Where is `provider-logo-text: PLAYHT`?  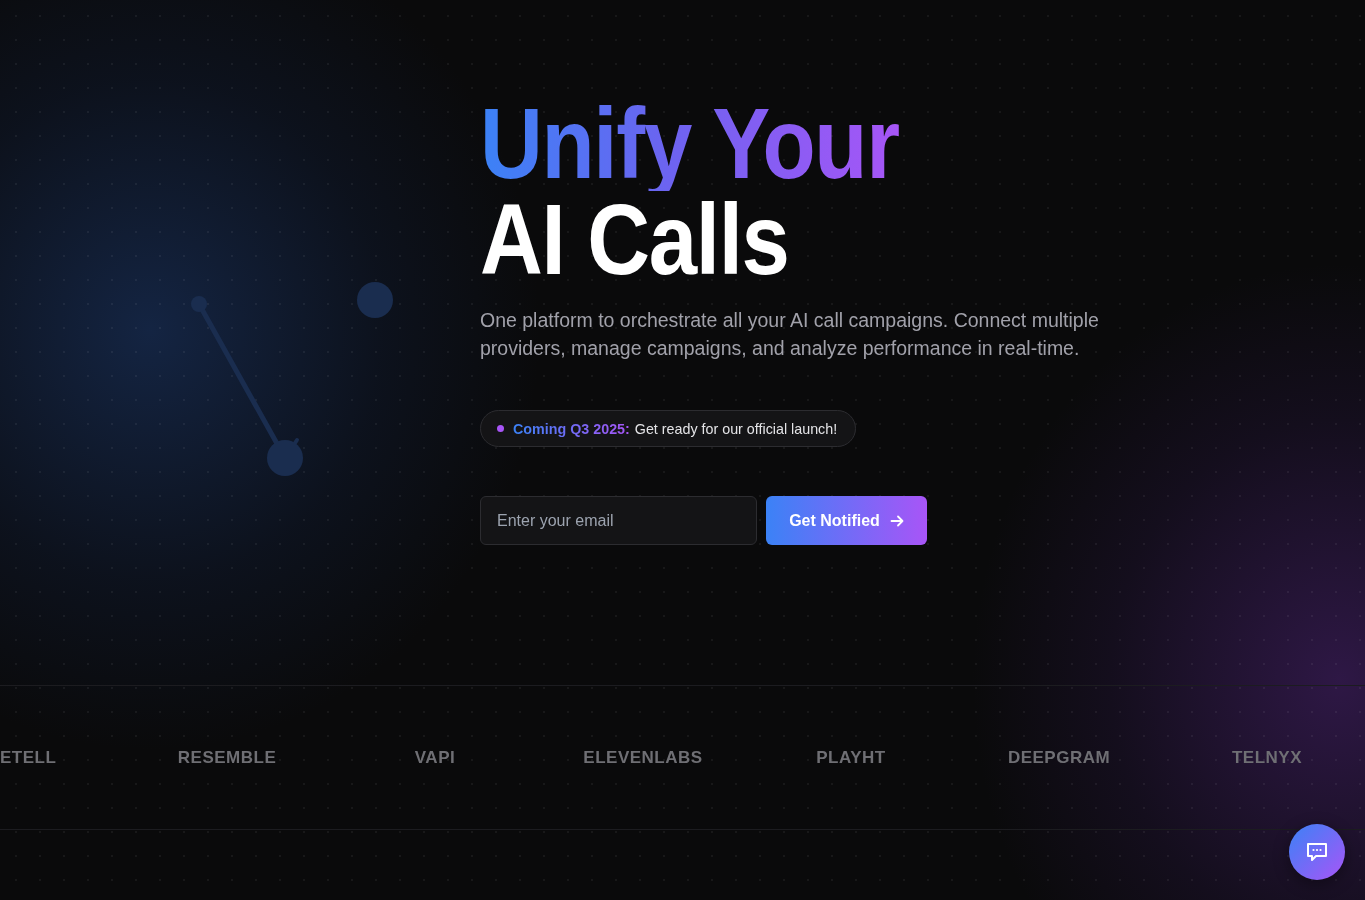 provider-logo-text: PLAYHT is located at coordinates (851, 757).